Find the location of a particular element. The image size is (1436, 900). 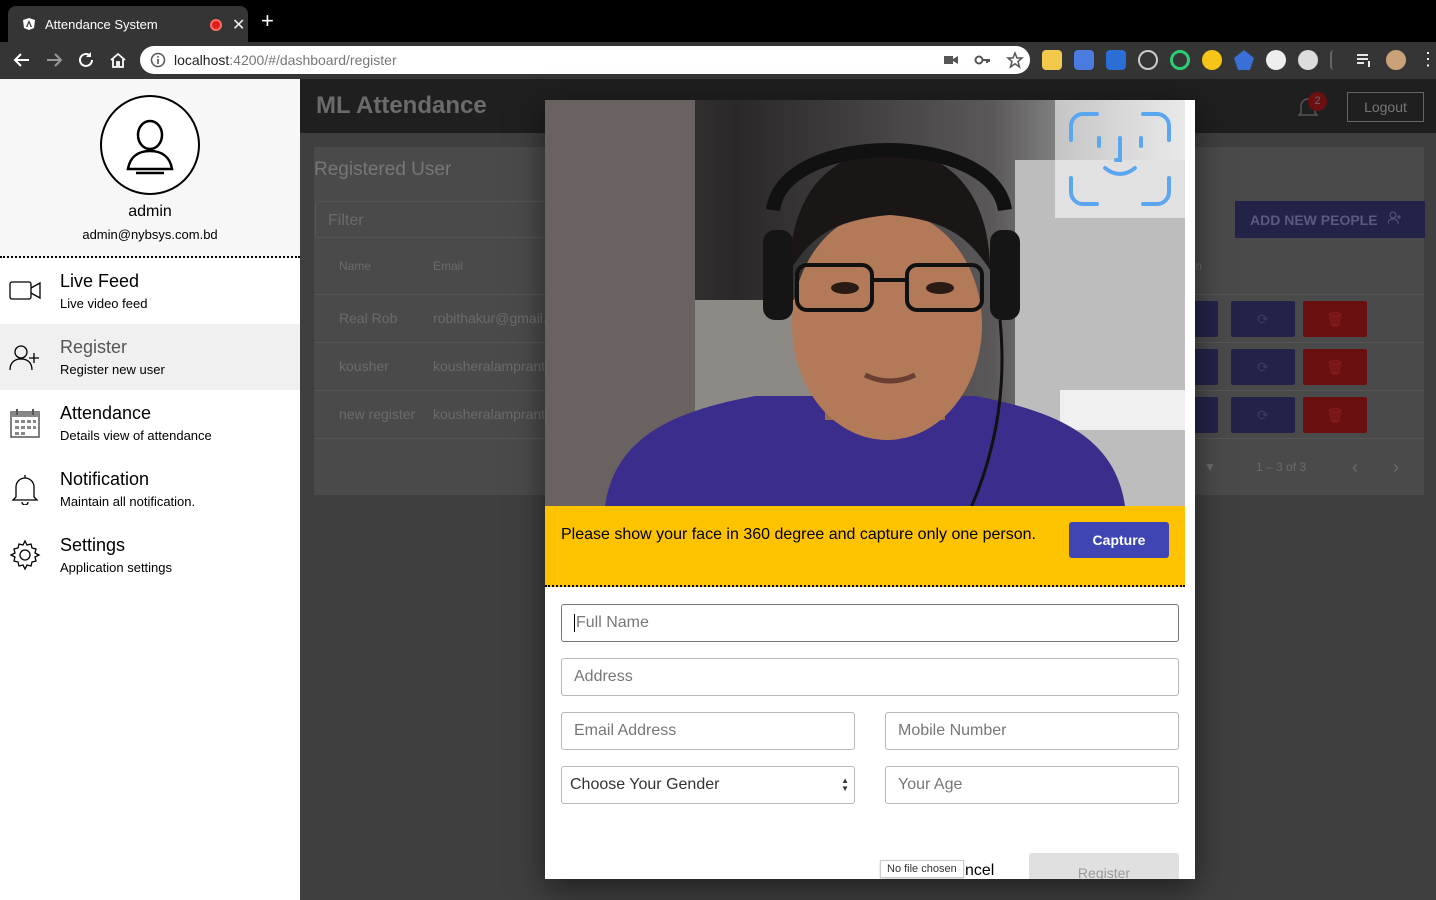

reload-icon is located at coordinates (86, 60).